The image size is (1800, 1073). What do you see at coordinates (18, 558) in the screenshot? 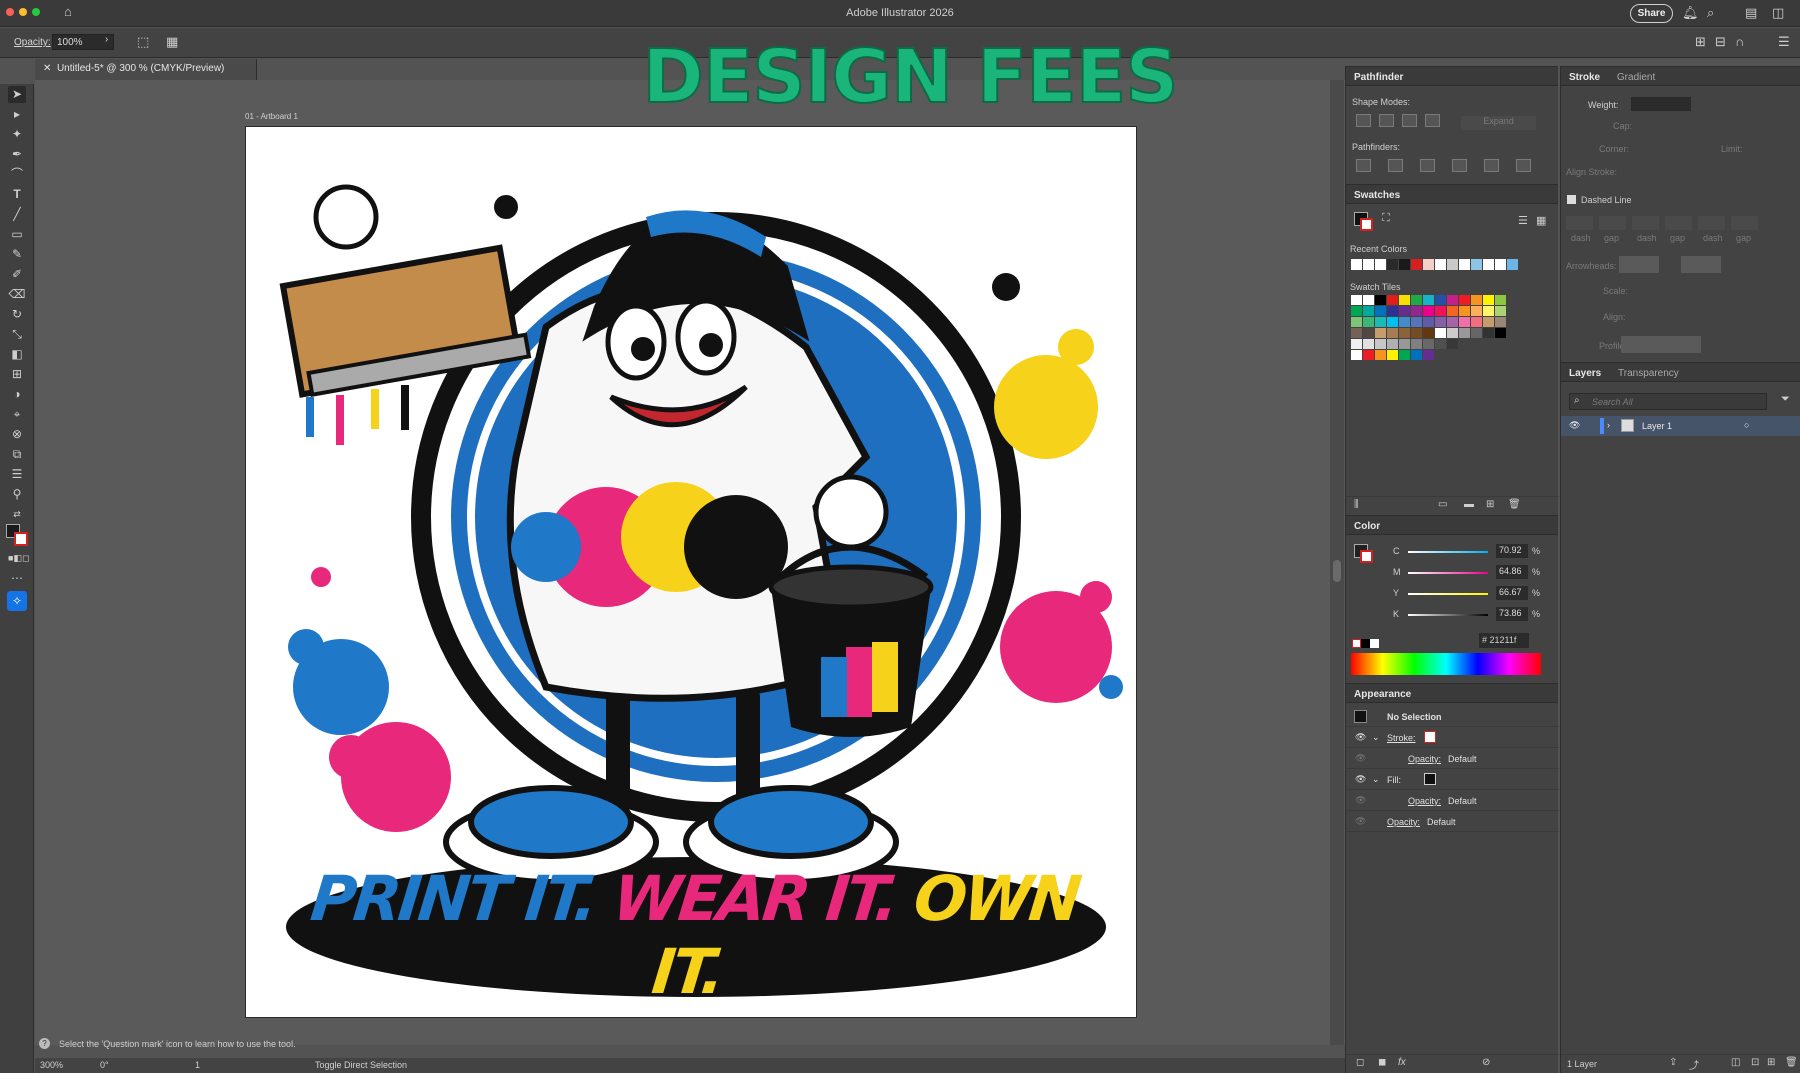
I see `color-mode-icon: ■◧◻` at bounding box center [18, 558].